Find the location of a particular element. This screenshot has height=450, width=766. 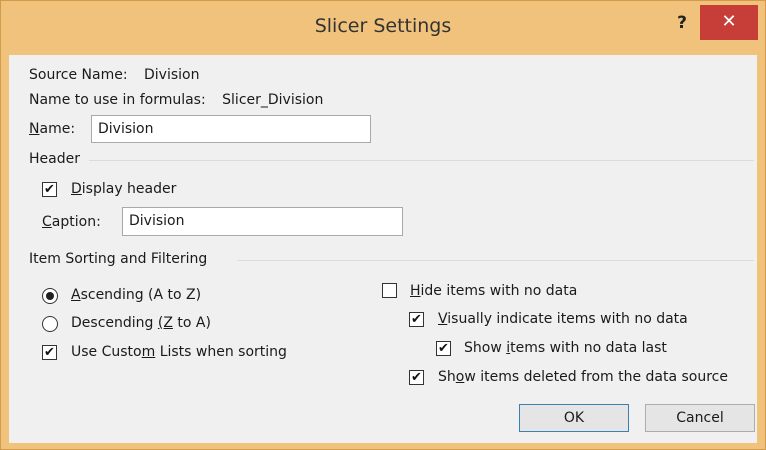

formula-name-label: Name to use in formulas: is located at coordinates (117, 100).